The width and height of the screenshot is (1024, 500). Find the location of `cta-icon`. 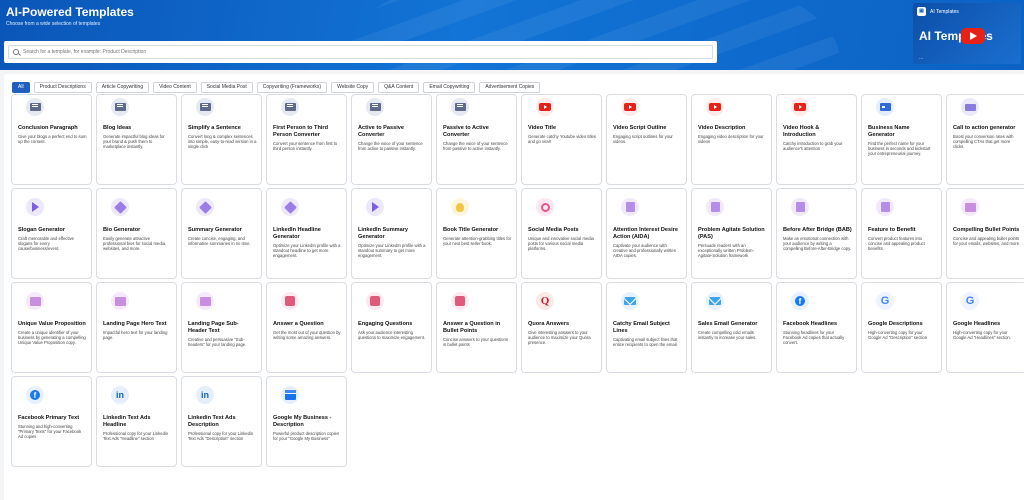

cta-icon is located at coordinates (970, 107).